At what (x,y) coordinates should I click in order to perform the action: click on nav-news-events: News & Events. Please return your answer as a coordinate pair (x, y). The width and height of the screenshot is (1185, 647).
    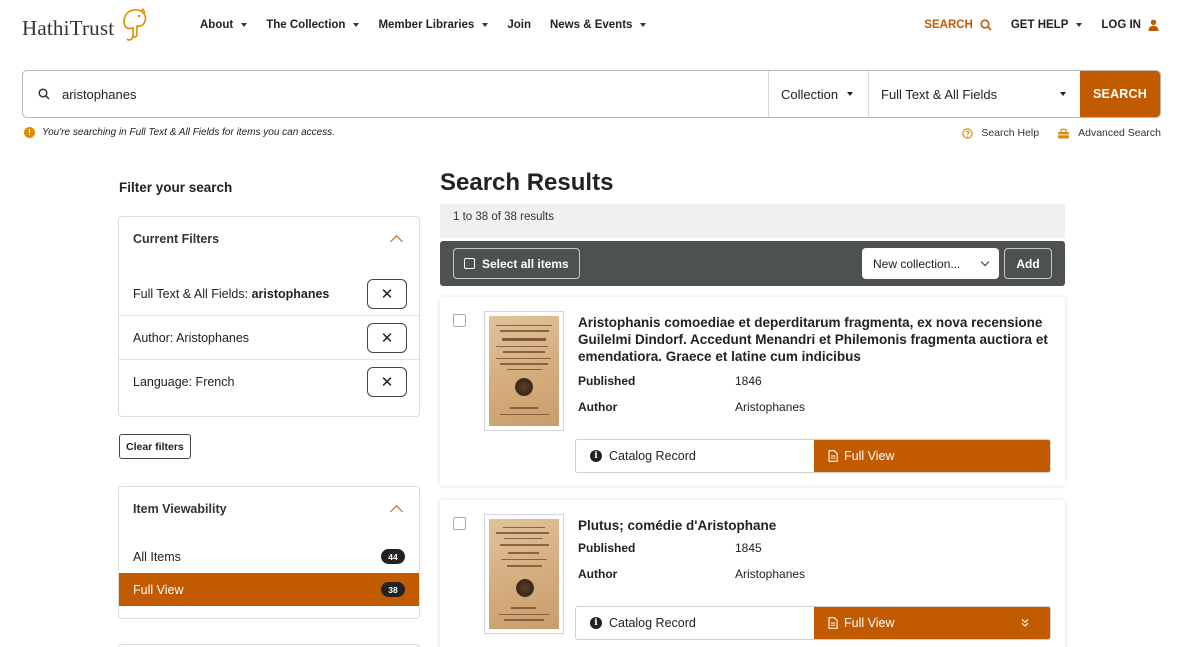
    Looking at the image, I should click on (598, 25).